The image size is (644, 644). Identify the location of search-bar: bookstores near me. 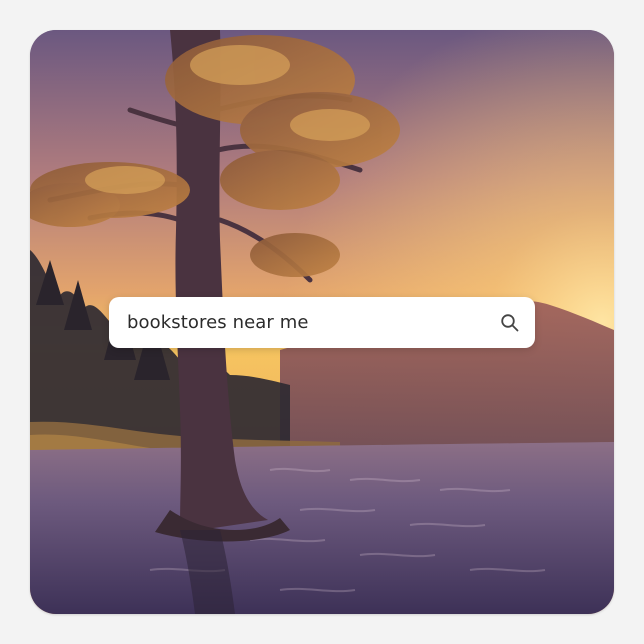
(322, 322).